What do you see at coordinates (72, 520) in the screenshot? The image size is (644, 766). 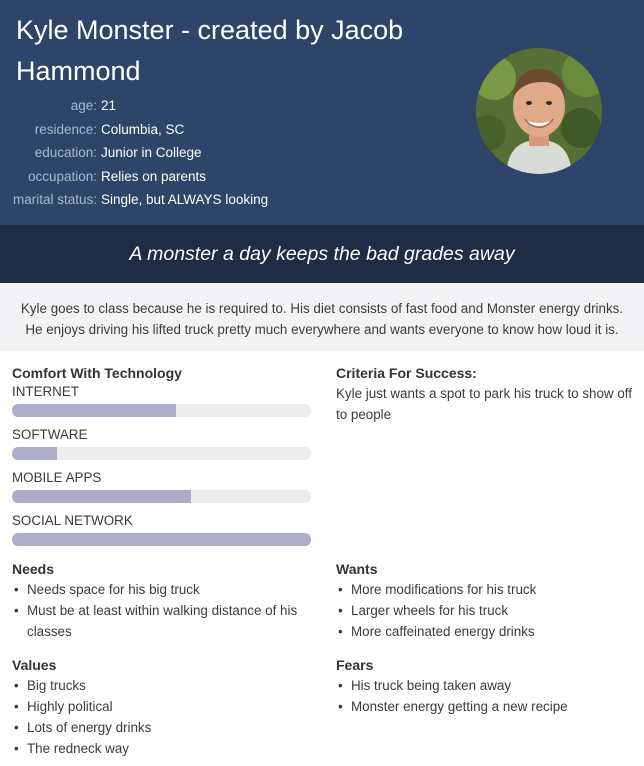 I see `tech-label: SOCIAL NETWORK` at bounding box center [72, 520].